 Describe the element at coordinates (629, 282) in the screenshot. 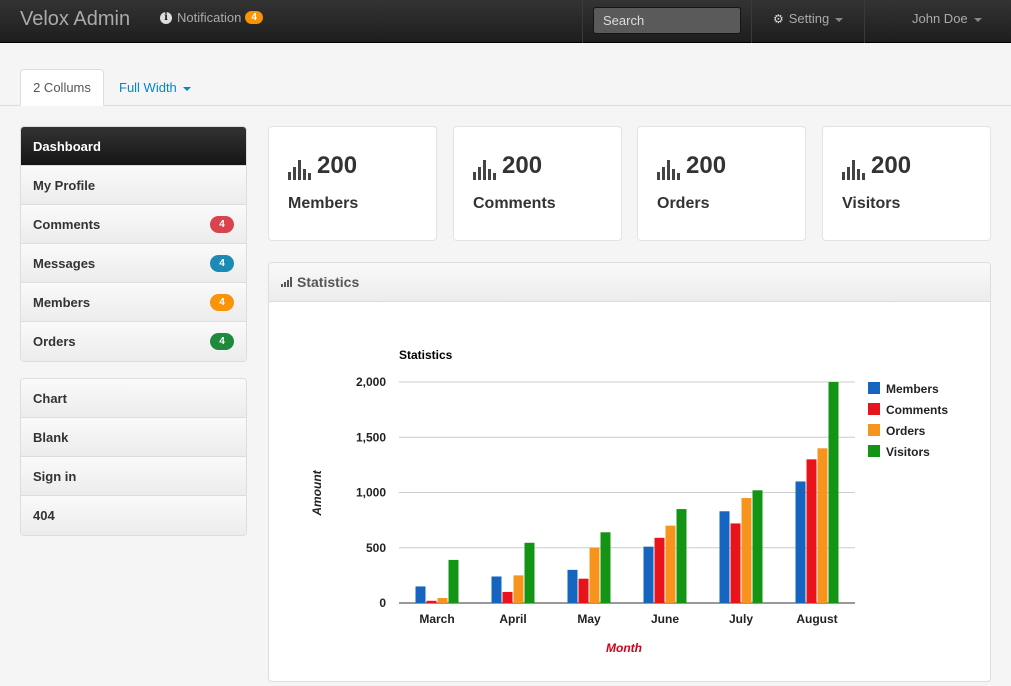

I see `statistics-panel-header: Statistics` at that location.